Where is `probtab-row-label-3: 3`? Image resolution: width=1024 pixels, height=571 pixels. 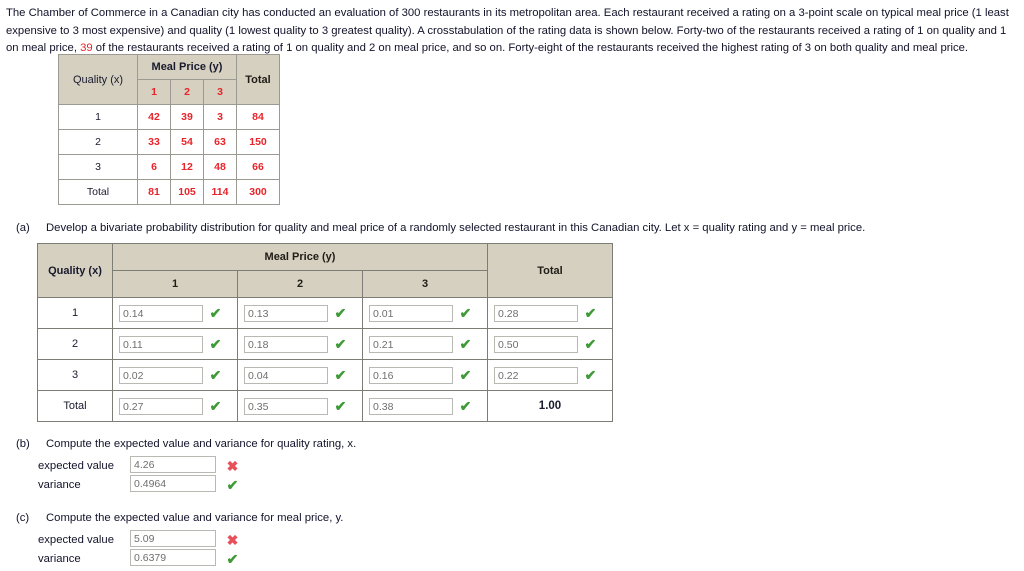
probtab-row-label-3: 3 is located at coordinates (75, 375).